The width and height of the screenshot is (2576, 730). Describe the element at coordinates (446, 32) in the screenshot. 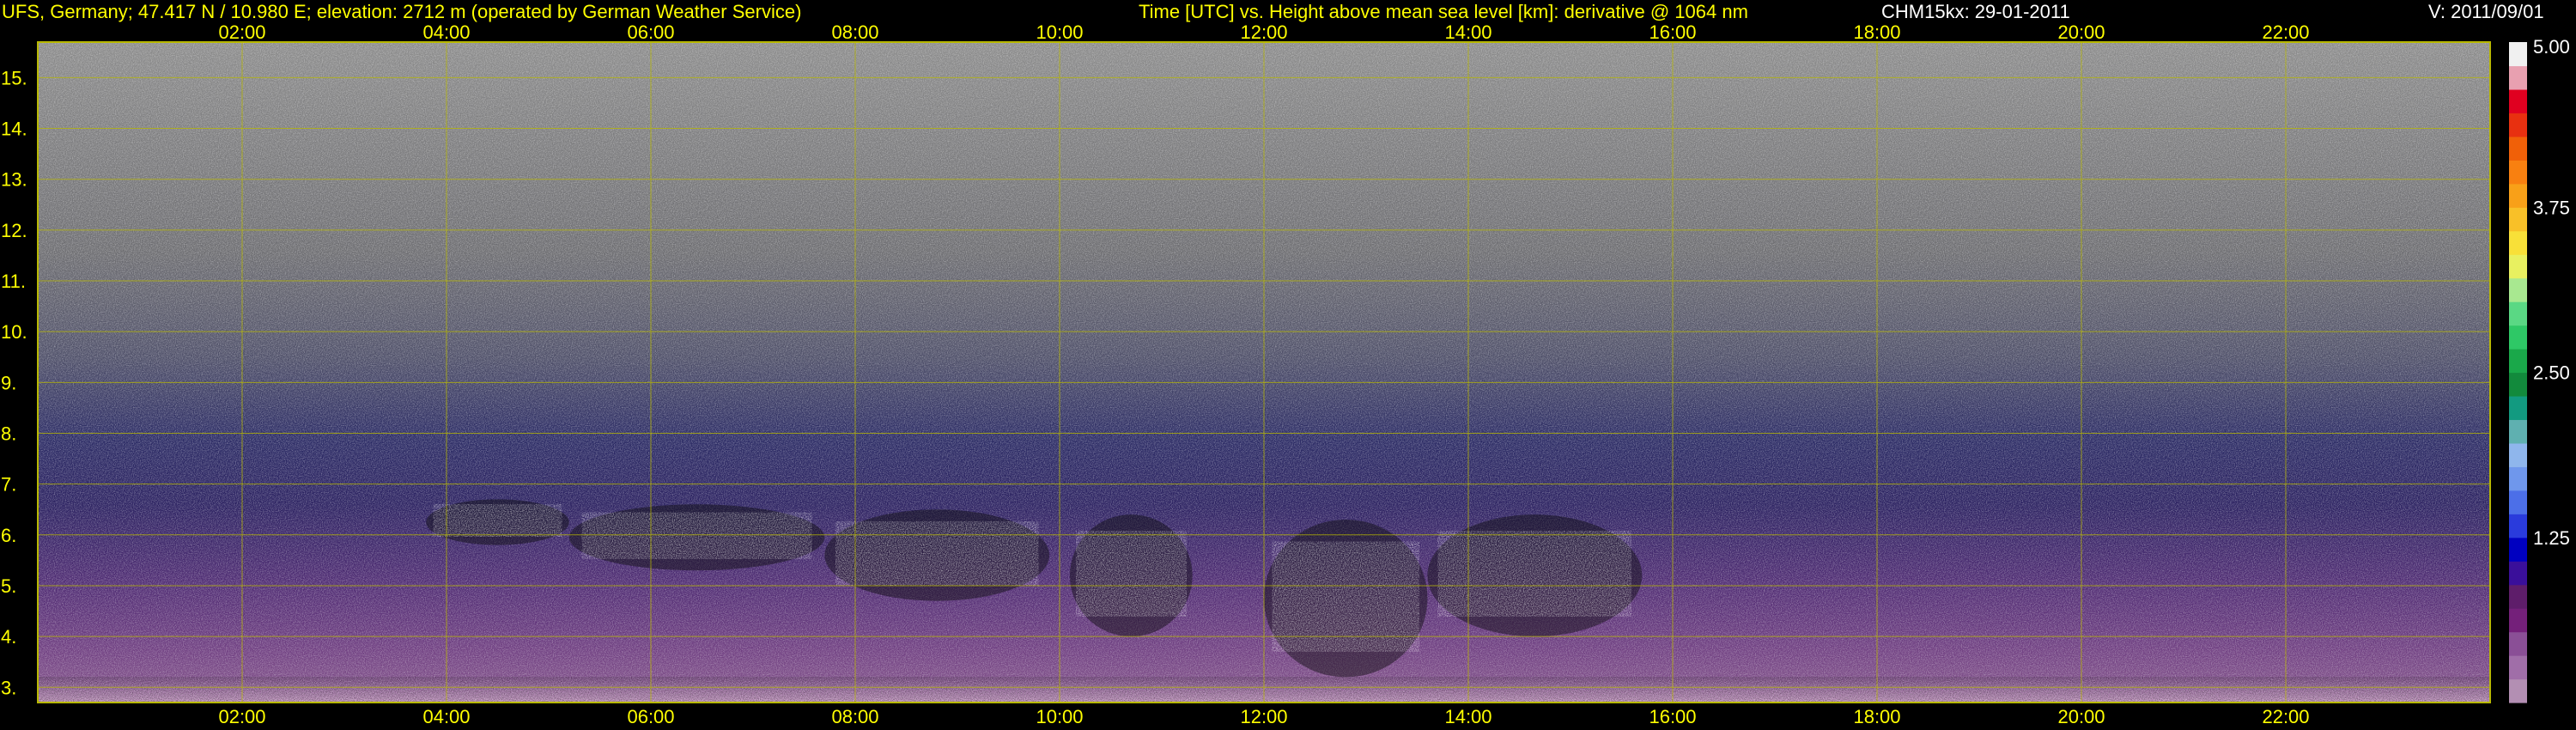

I see `x-tick-label-top-1: 04:00` at that location.